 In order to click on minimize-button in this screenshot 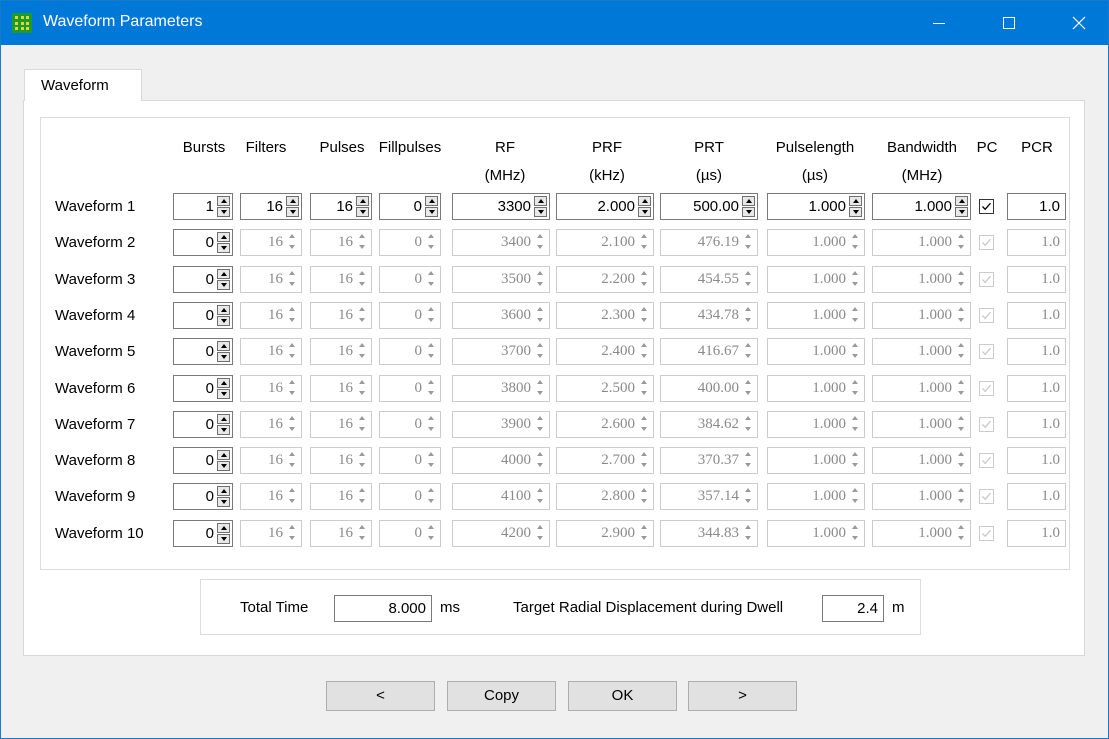, I will do `click(939, 23)`.